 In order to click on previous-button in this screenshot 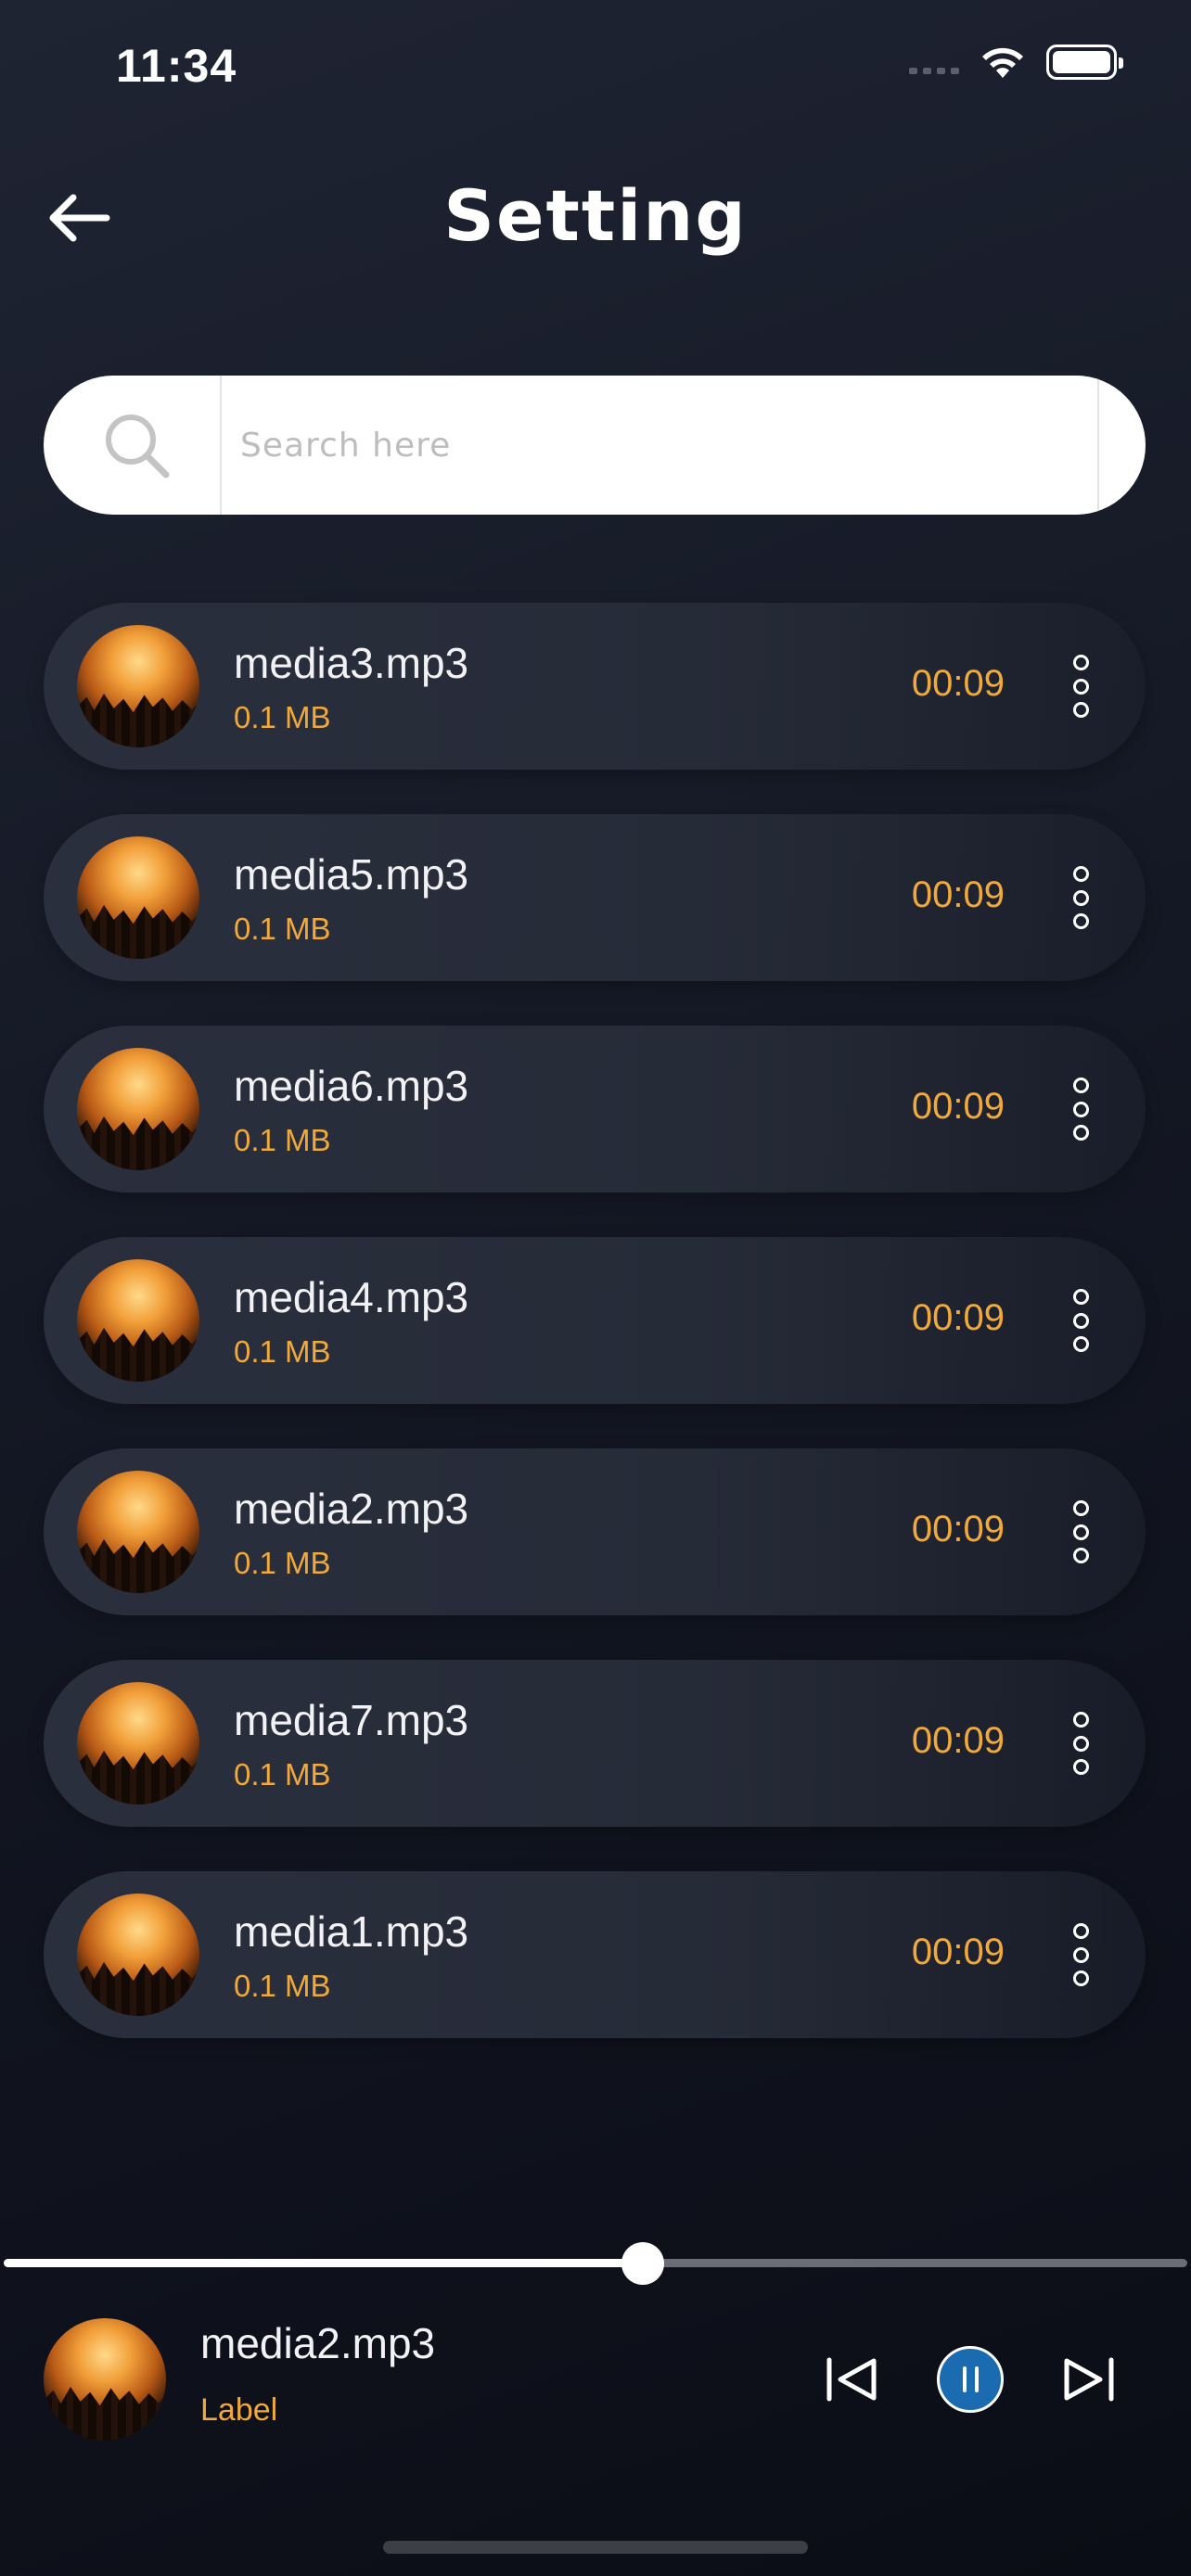, I will do `click(853, 2379)`.